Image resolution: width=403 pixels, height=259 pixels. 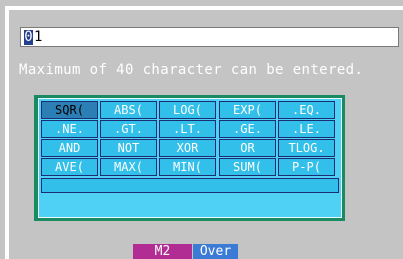 What do you see at coordinates (247, 167) in the screenshot?
I see `key-sum: SUM(` at bounding box center [247, 167].